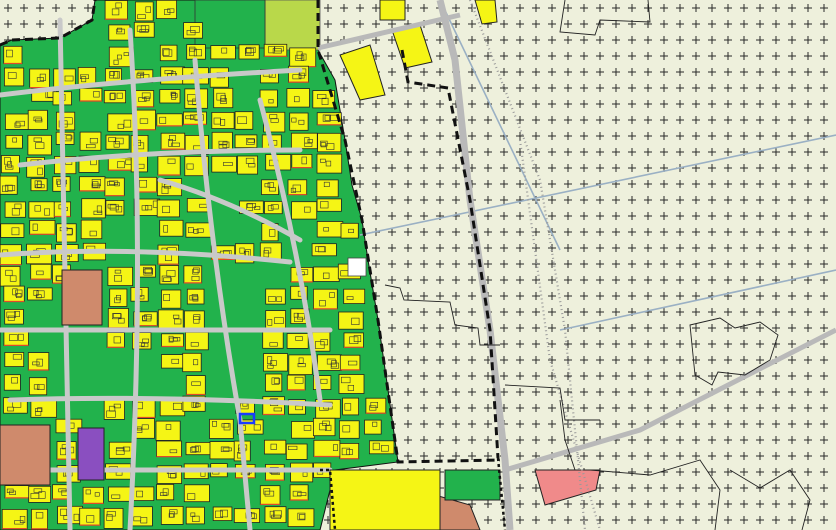 The image size is (836, 530). What do you see at coordinates (25, 455) in the screenshot?
I see `community-facility-parcel-southwest` at bounding box center [25, 455].